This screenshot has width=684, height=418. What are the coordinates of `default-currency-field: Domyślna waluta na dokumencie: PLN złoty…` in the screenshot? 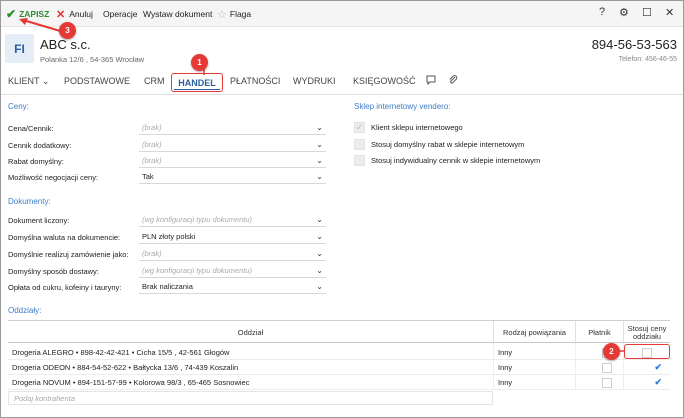 It's located at (167, 237).